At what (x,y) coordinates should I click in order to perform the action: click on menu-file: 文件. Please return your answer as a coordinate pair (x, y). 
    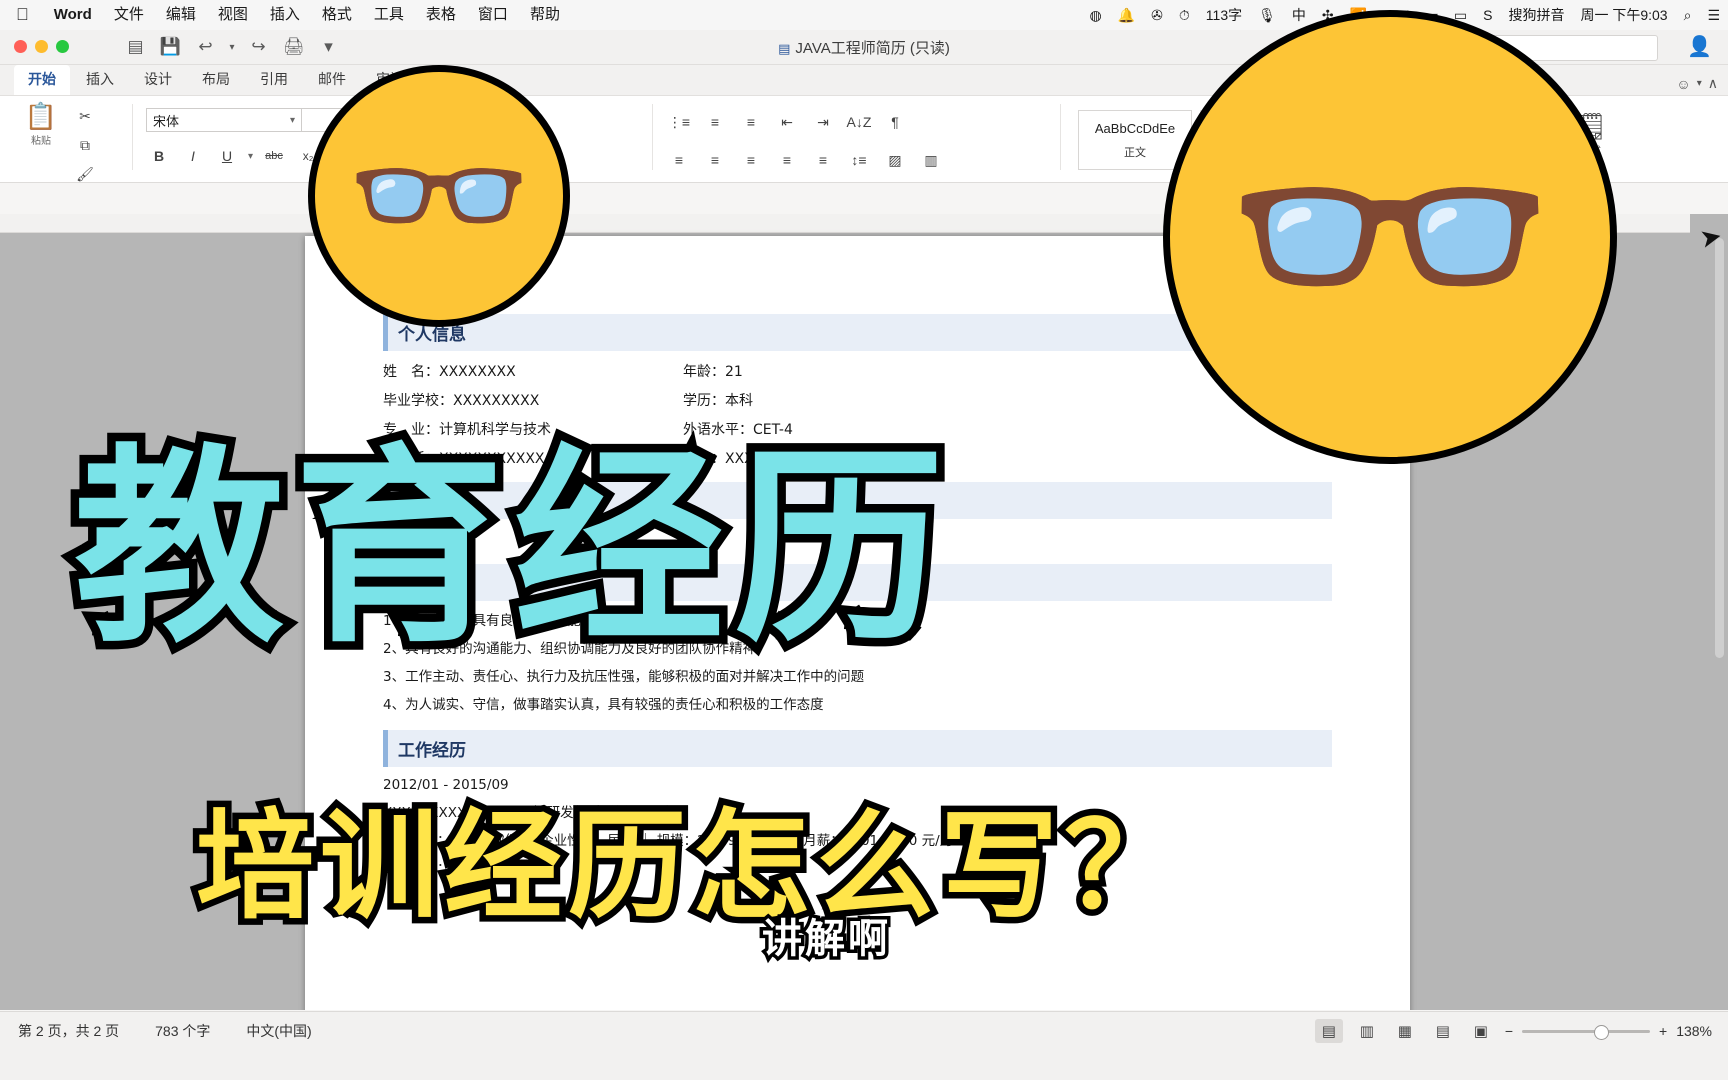
    Looking at the image, I should click on (129, 15).